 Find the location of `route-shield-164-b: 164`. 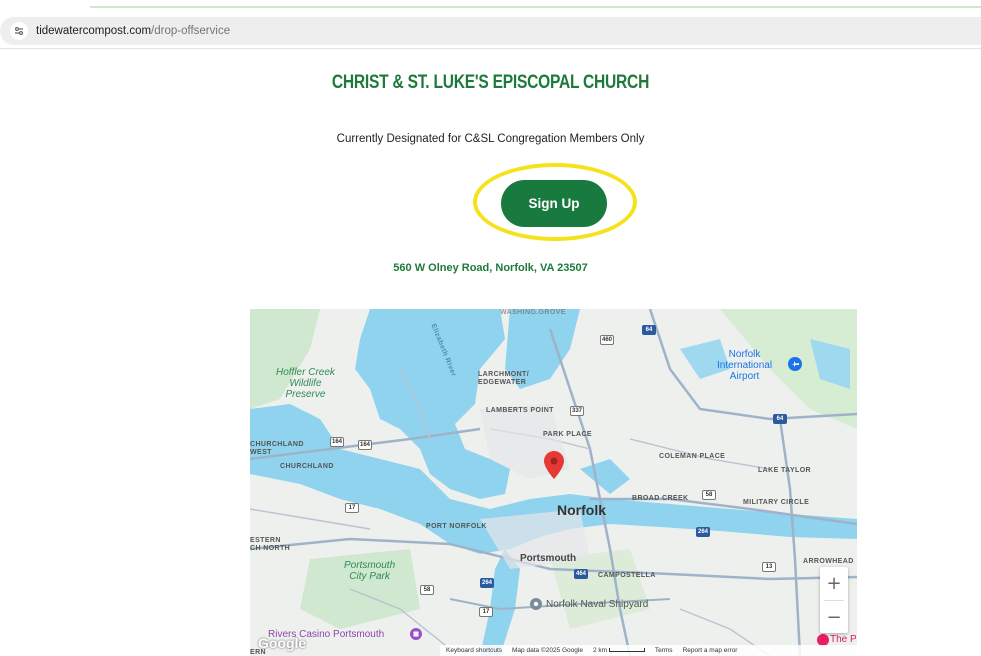

route-shield-164-b: 164 is located at coordinates (365, 445).